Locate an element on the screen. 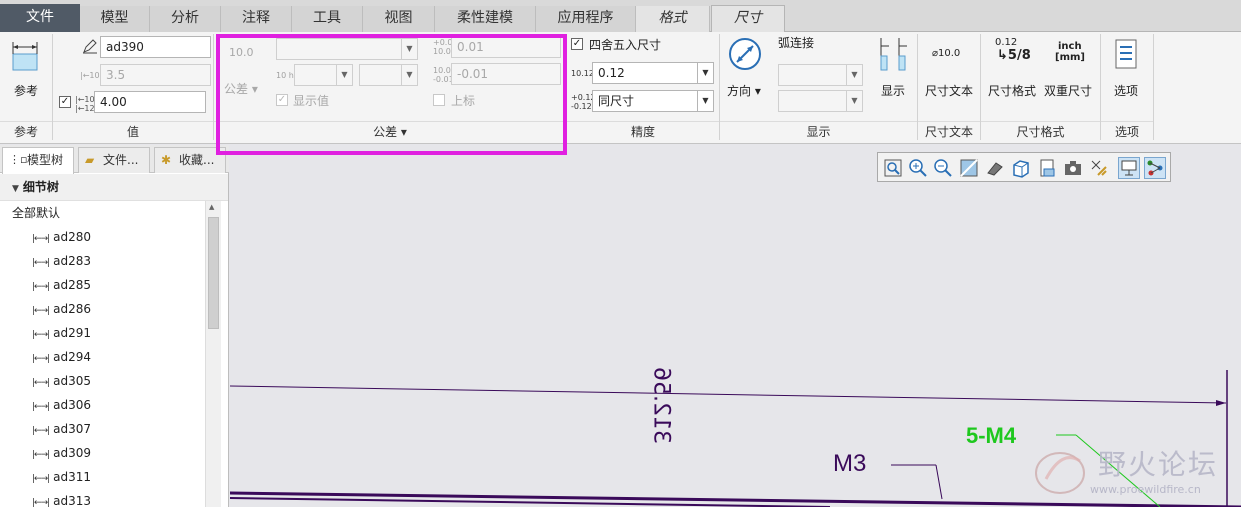  zoom-fit-icon is located at coordinates (893, 168).